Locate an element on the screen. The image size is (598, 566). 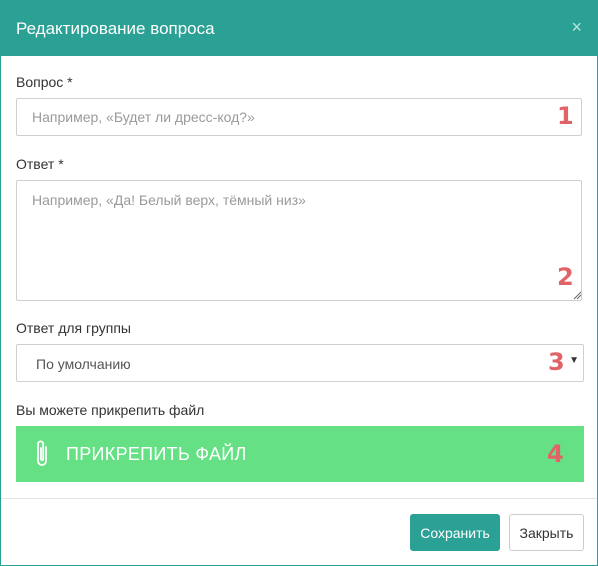
marker-2: 2 is located at coordinates (565, 277).